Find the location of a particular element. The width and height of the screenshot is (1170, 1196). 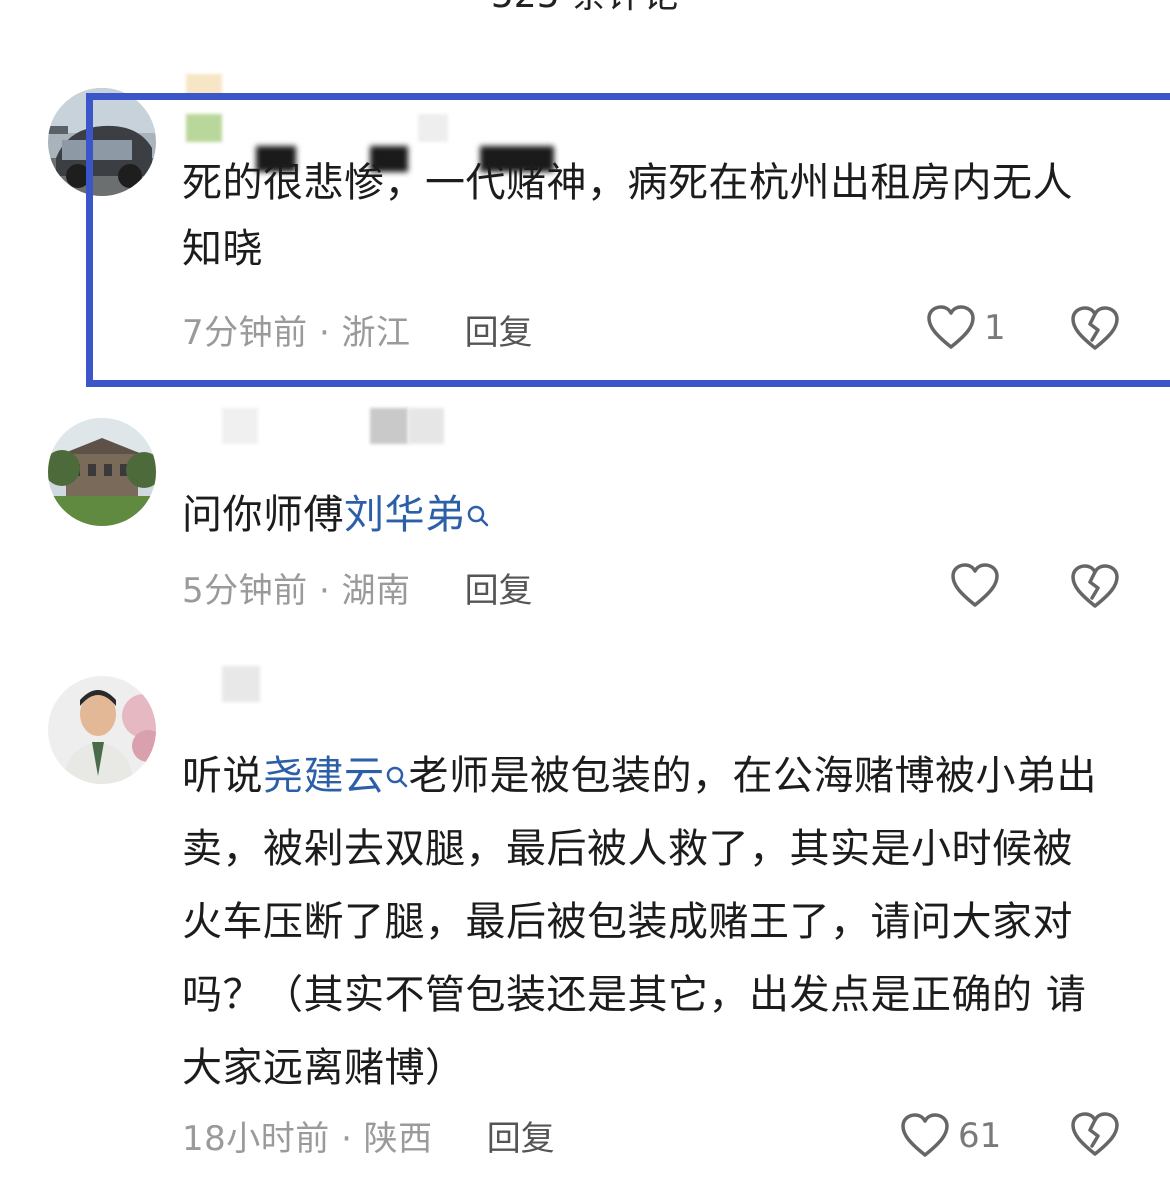

comment-text-prefix: 问你师傅 is located at coordinates (263, 515).